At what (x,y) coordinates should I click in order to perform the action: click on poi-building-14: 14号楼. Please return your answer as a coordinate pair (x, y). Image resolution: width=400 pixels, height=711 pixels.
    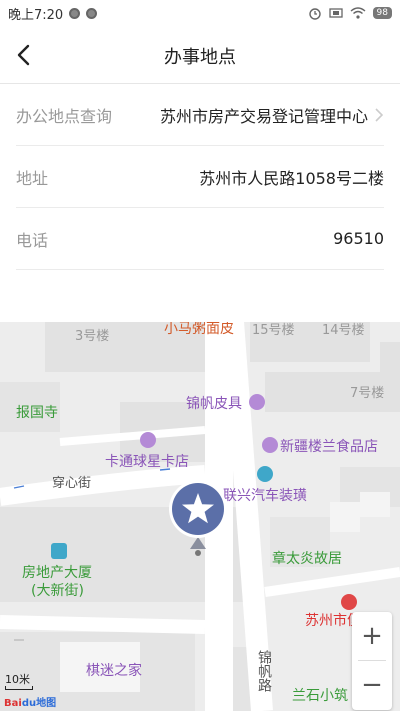
    Looking at the image, I should click on (343, 330).